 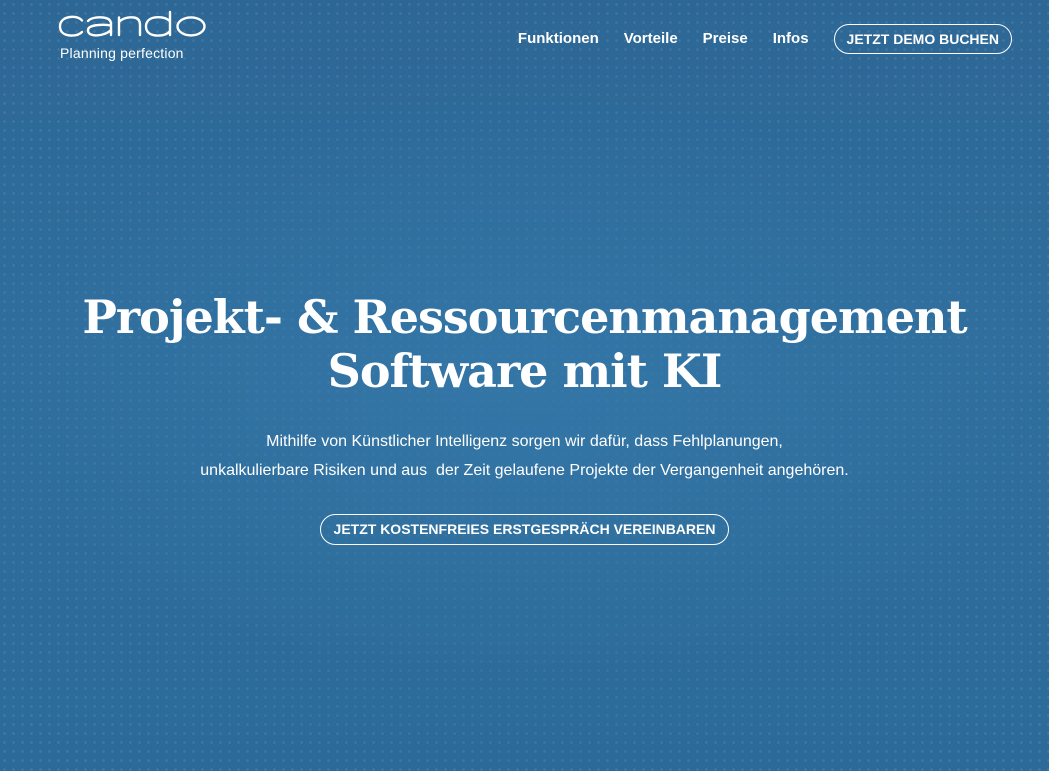 What do you see at coordinates (524, 317) in the screenshot?
I see `hero-headline-line-1: Projekt- & Ressourcenmanagement` at bounding box center [524, 317].